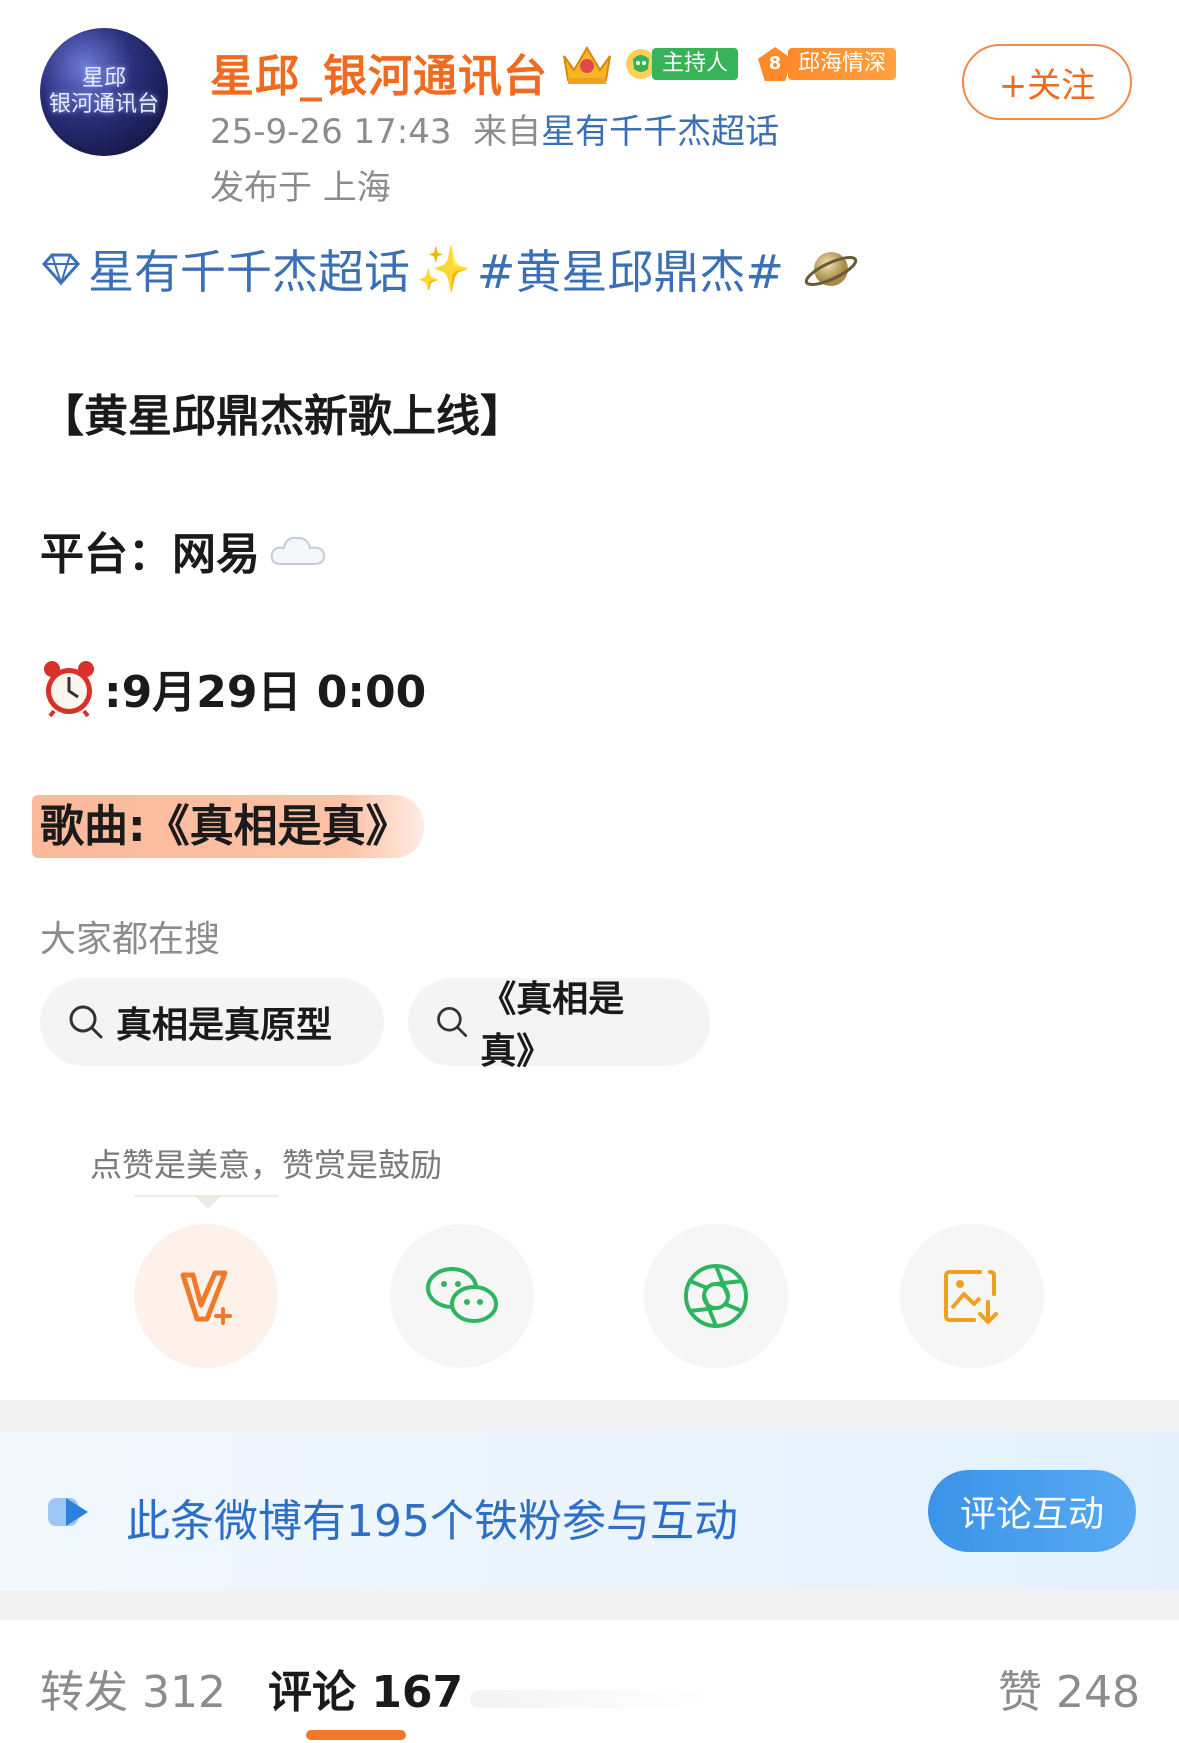 This screenshot has width=1179, height=1743. I want to click on search-chip-label: 《真相是真》, so click(552, 1025).